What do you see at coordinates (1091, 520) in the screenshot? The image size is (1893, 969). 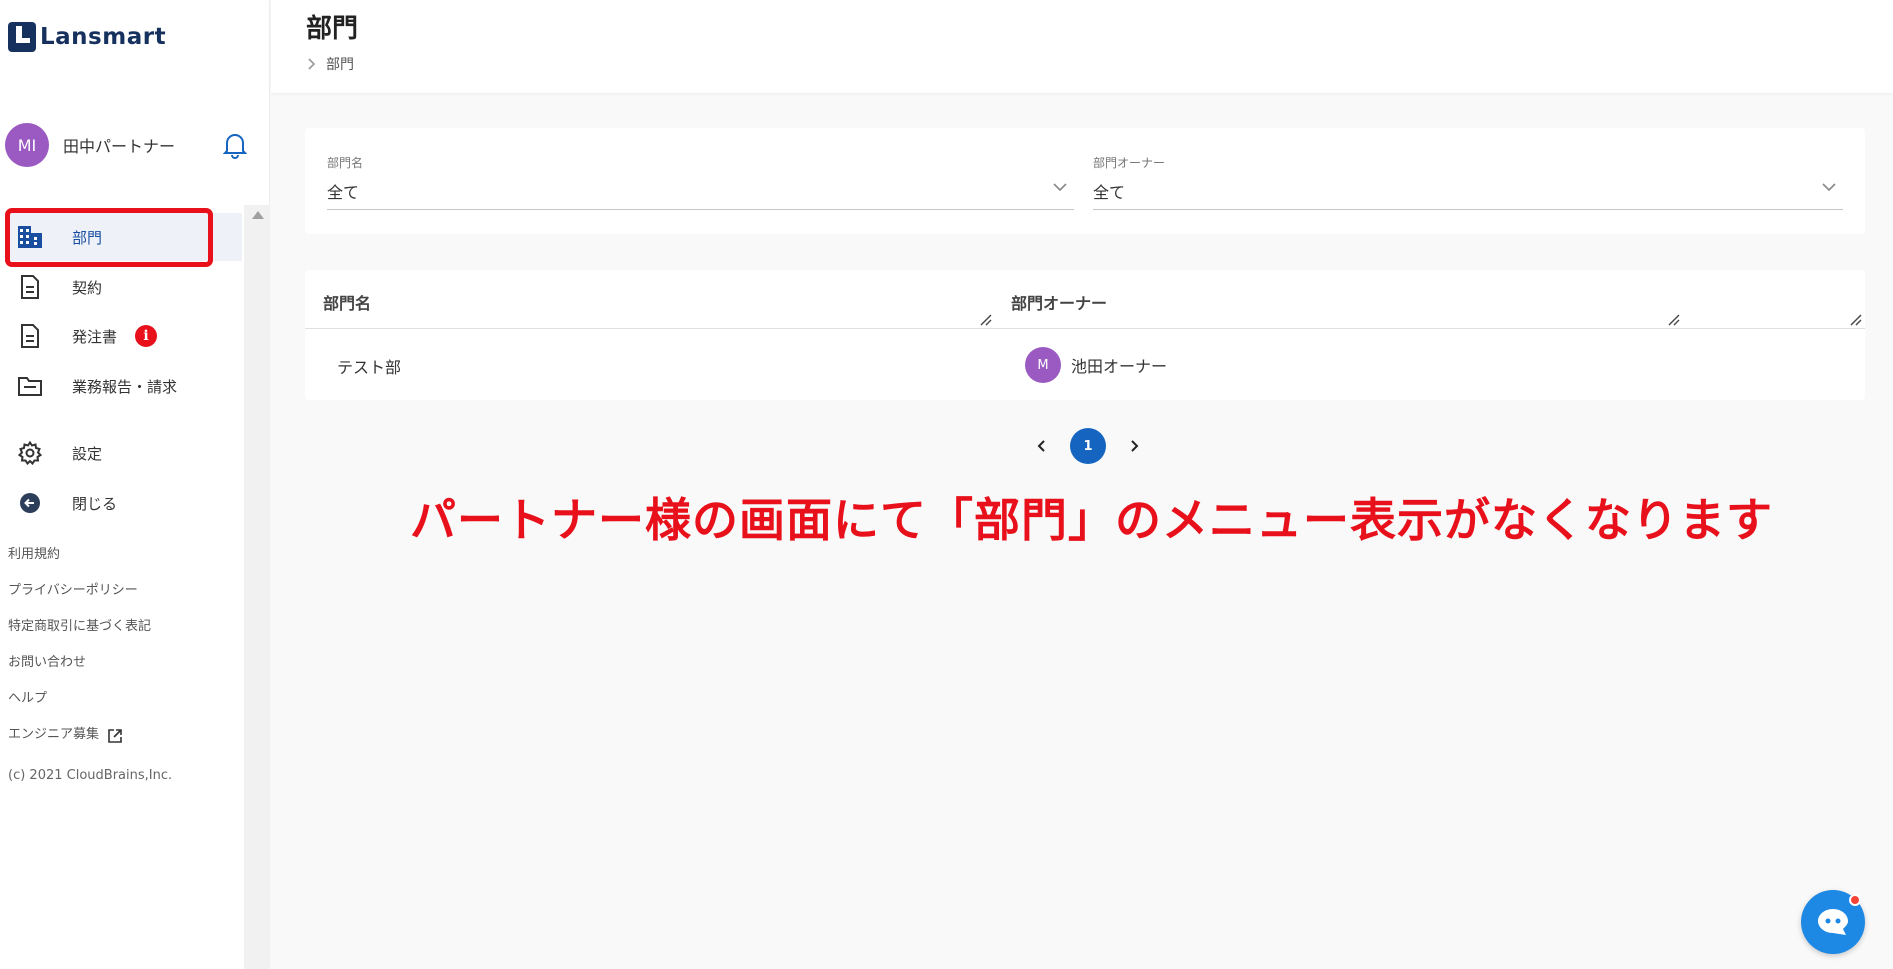 I see `annotation-text: パートナー様の画面にて「部門」のメニュー表示がなくなります` at bounding box center [1091, 520].